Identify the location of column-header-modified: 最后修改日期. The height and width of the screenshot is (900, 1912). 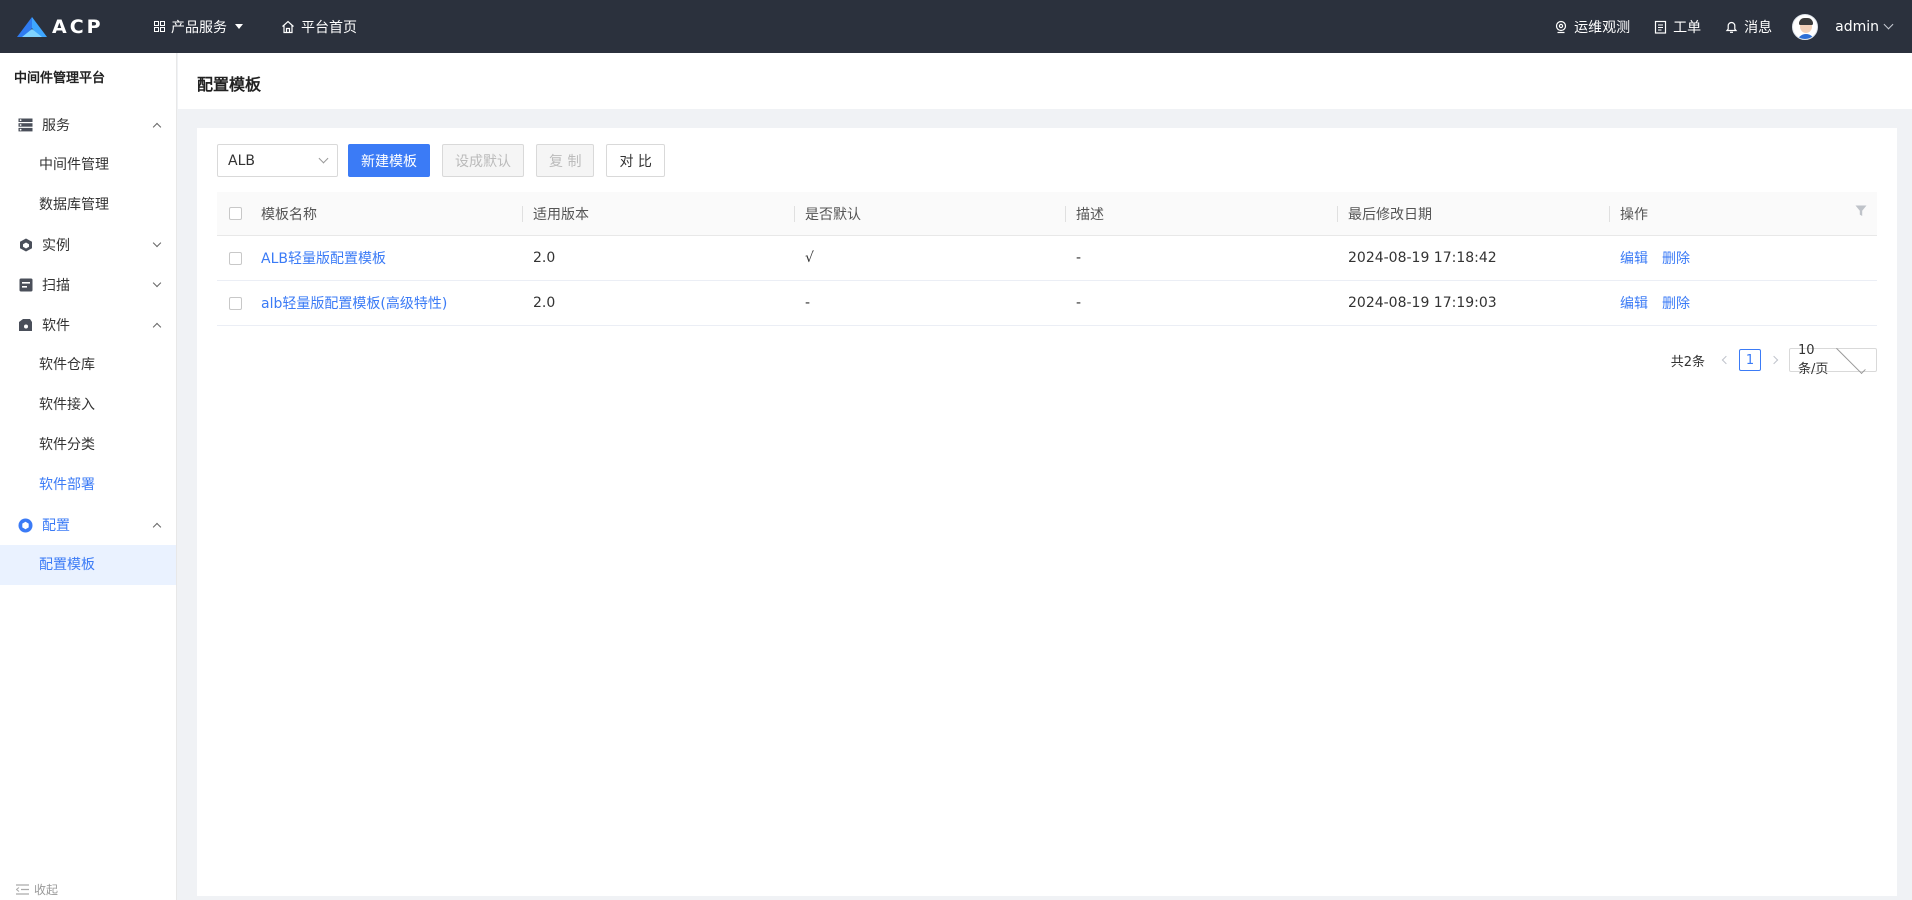
(1474, 213).